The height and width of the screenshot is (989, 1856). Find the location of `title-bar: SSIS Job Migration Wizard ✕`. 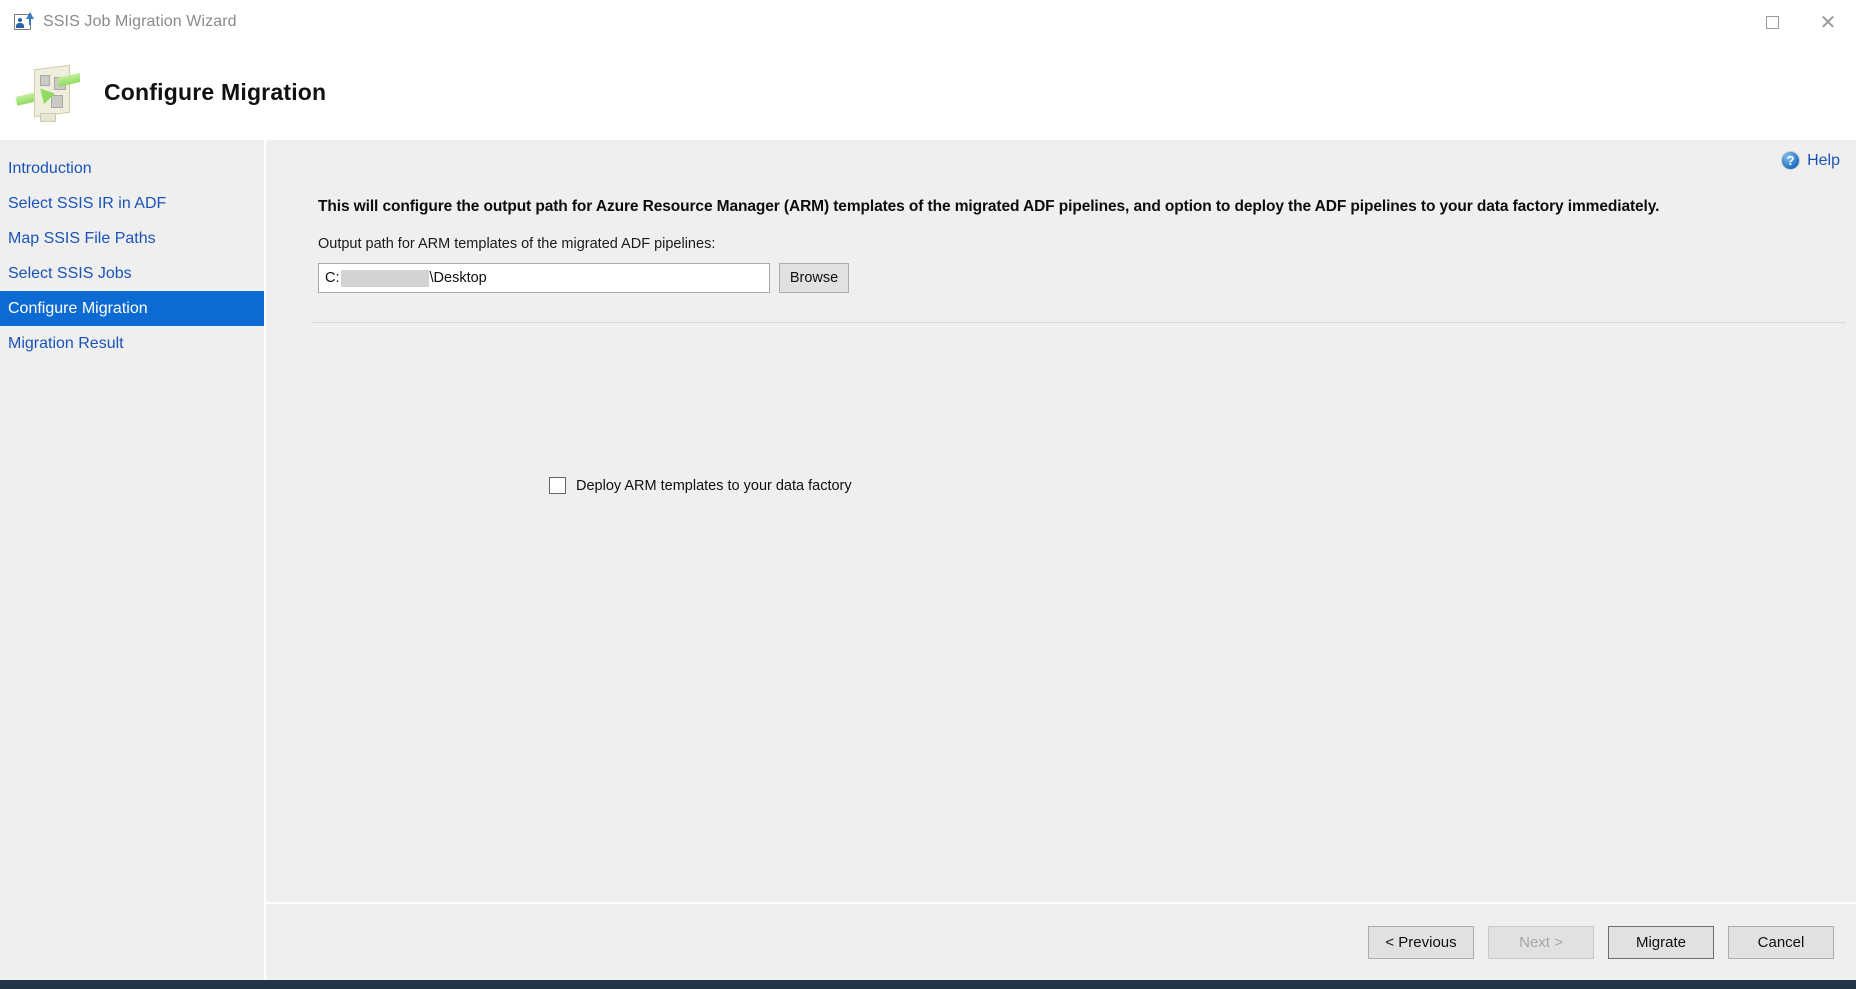

title-bar: SSIS Job Migration Wizard ✕ is located at coordinates (928, 22).